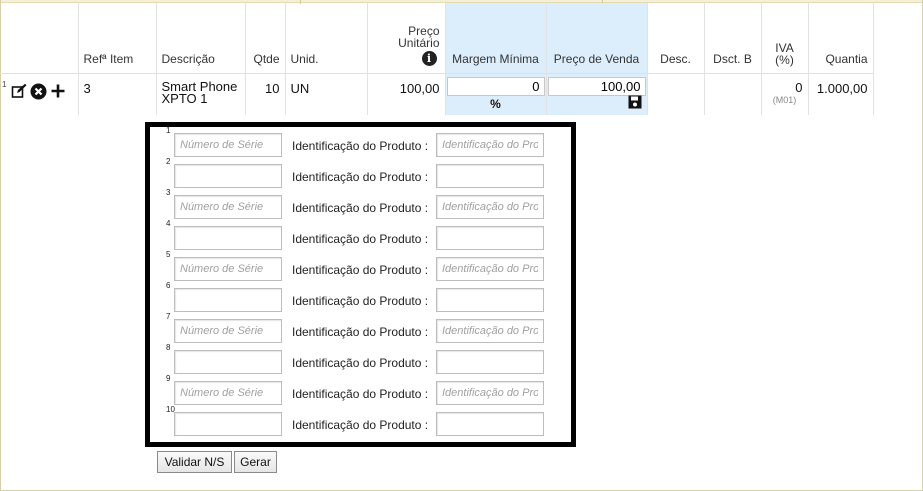 The height and width of the screenshot is (491, 923). Describe the element at coordinates (495, 86) in the screenshot. I see `min-margin-input` at that location.